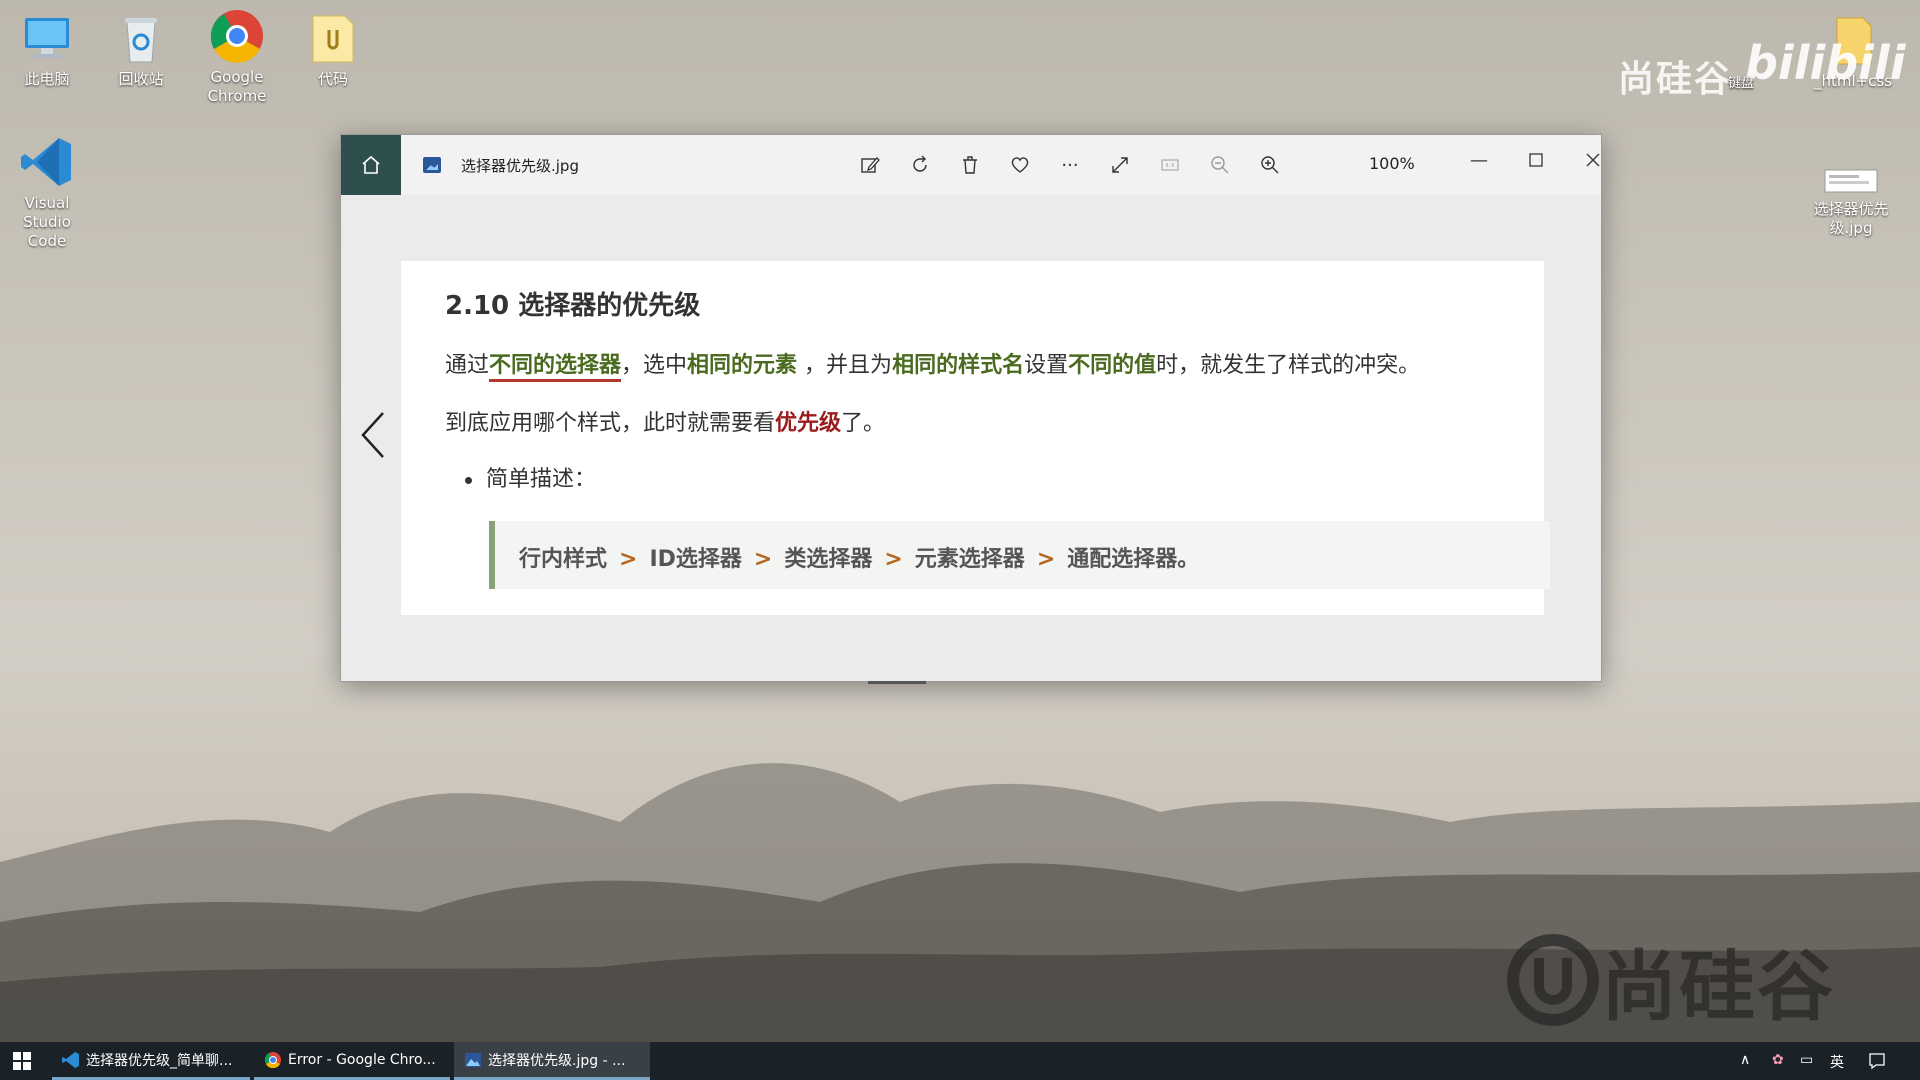  What do you see at coordinates (47, 79) in the screenshot?
I see `desktop-icon-label: 此电脑` at bounding box center [47, 79].